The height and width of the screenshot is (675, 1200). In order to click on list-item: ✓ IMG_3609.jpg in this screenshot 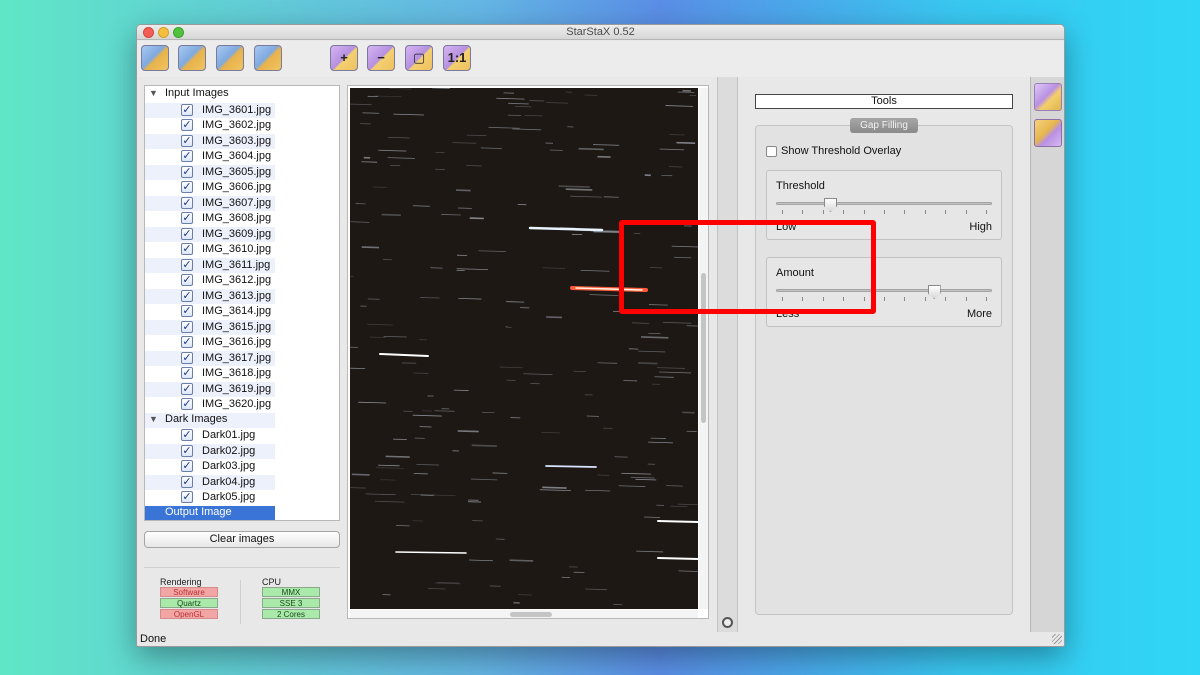, I will do `click(210, 234)`.